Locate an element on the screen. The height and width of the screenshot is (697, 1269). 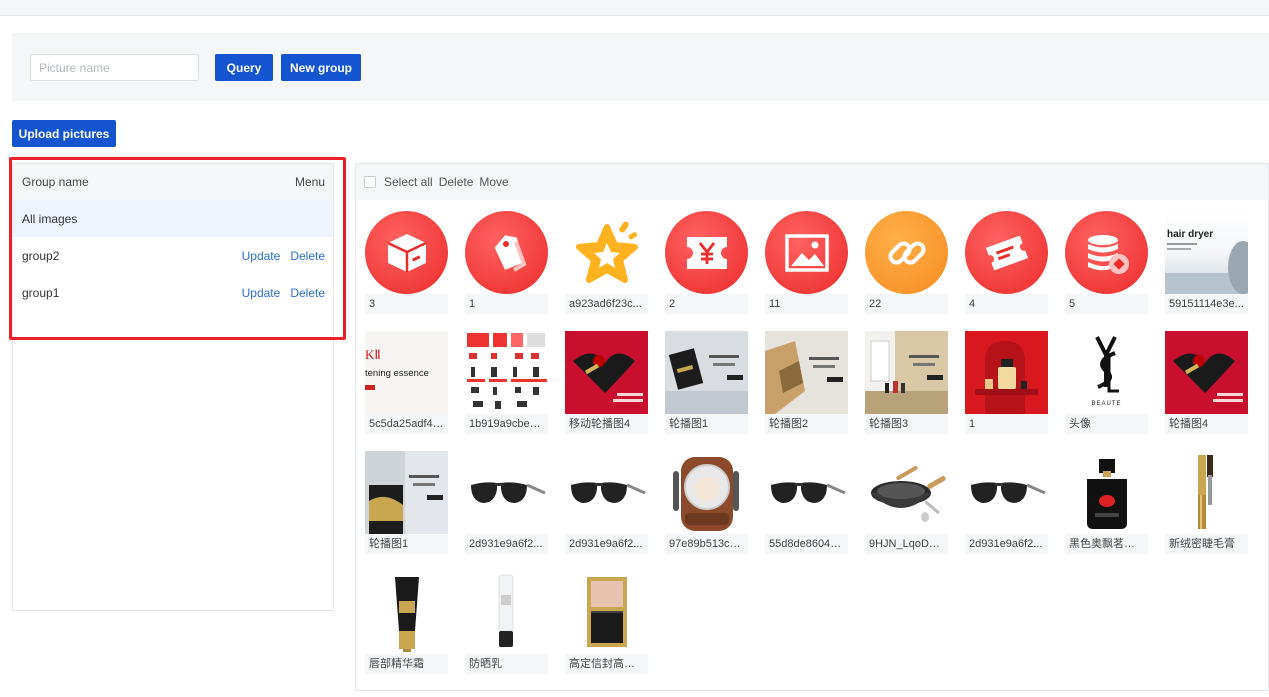
group-name-header: Group name is located at coordinates (55, 182).